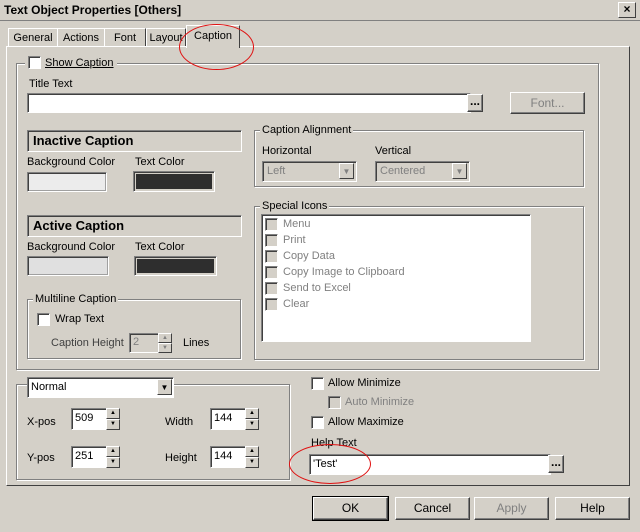 The height and width of the screenshot is (532, 640). Describe the element at coordinates (76, 299) in the screenshot. I see `multiline-caption-legend: Multiline Caption` at that location.